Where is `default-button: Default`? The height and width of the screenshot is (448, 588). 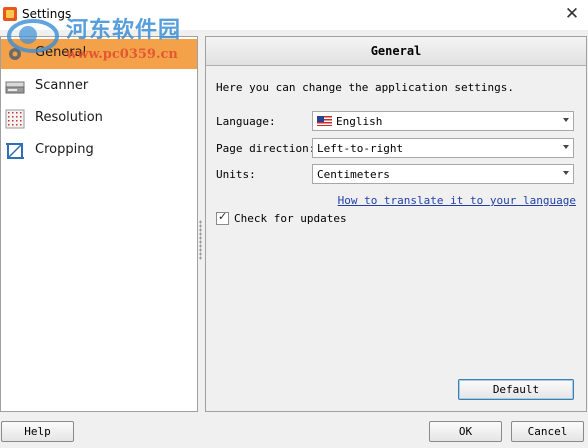
default-button: Default is located at coordinates (516, 389).